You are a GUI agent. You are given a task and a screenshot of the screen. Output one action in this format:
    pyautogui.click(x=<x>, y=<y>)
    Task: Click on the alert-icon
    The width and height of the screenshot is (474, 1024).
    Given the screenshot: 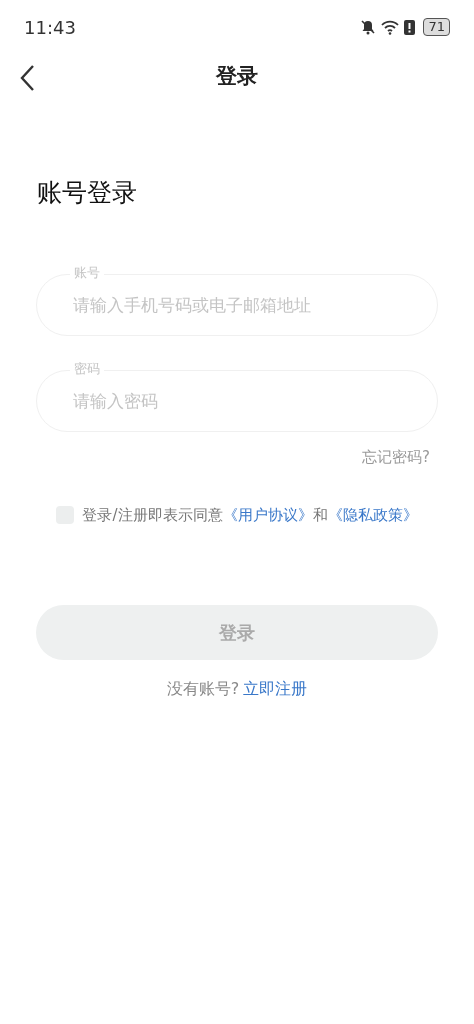 What is the action you would take?
    pyautogui.click(x=410, y=27)
    